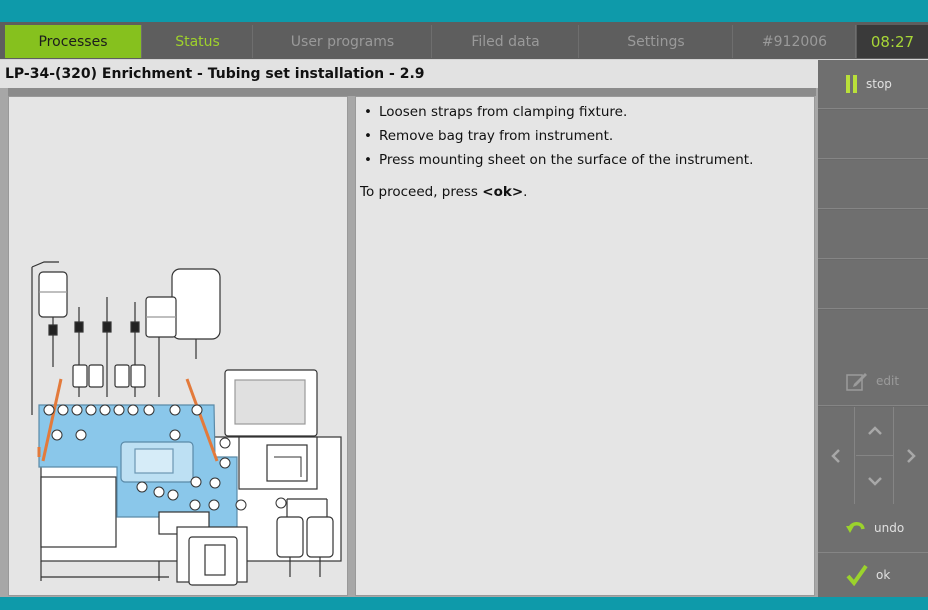  I want to click on tab-processes: Processes, so click(73, 41).